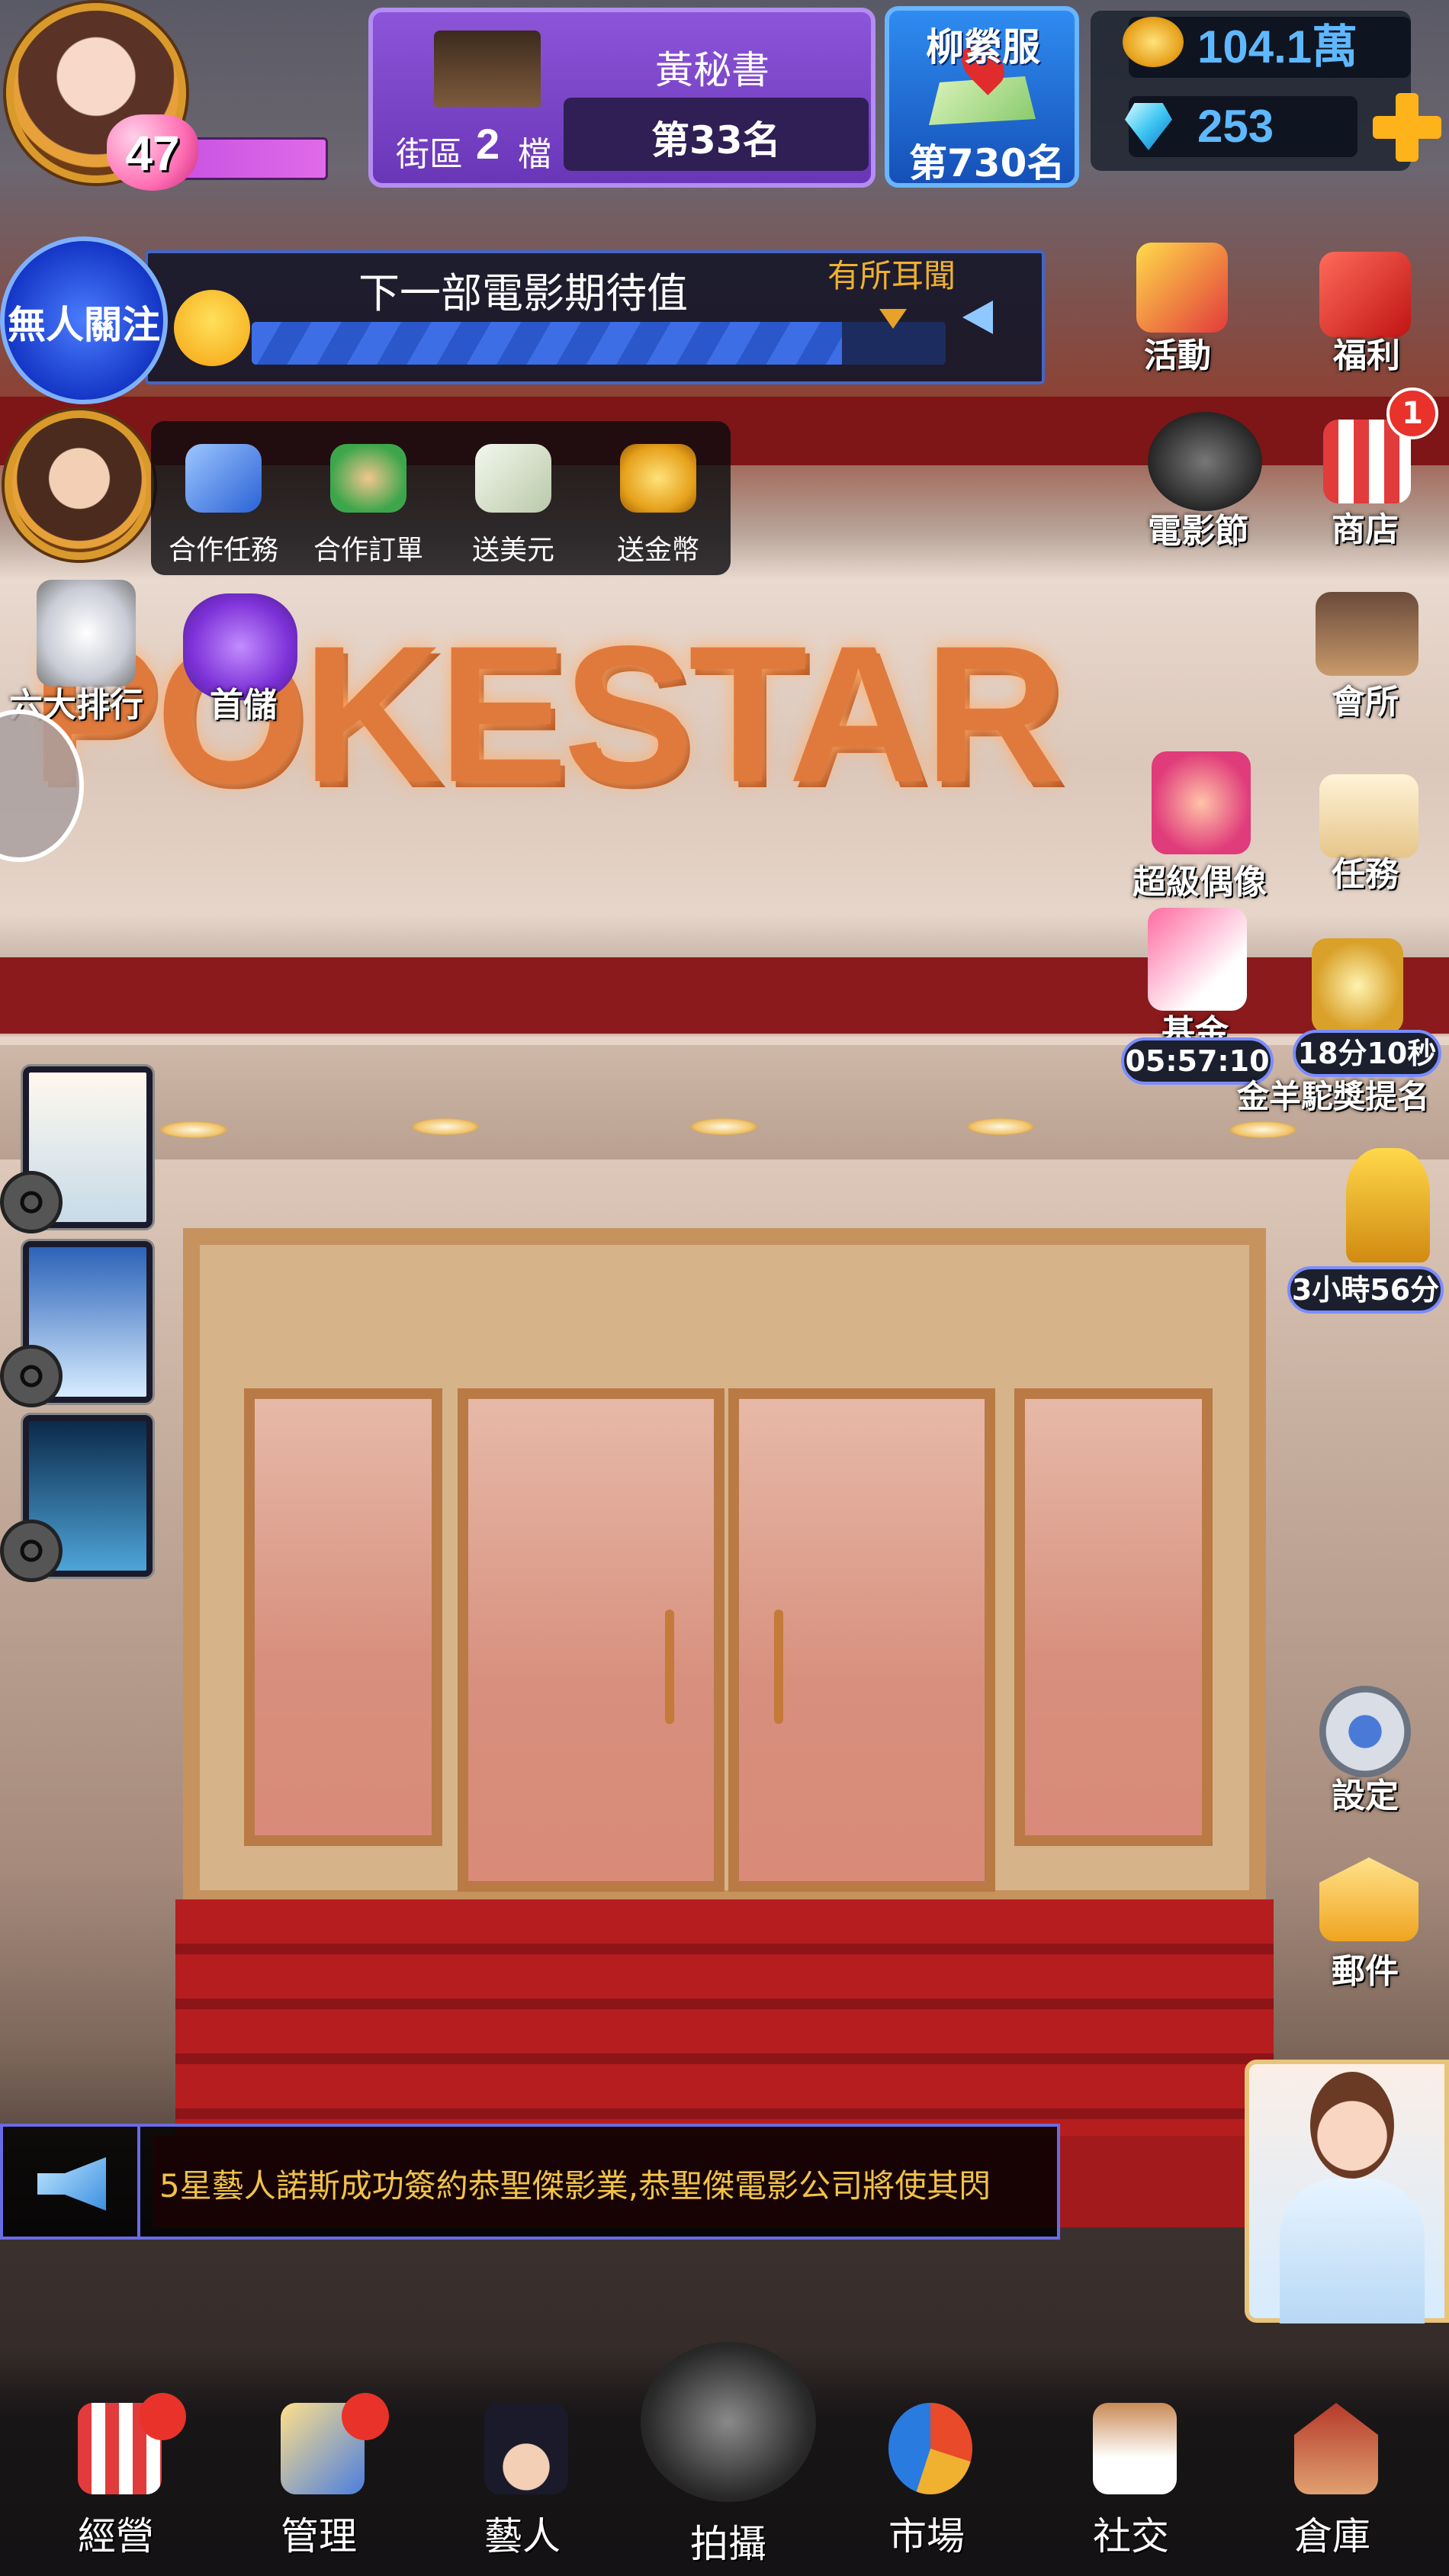 The width and height of the screenshot is (1449, 2576). I want to click on nav-label: 倉庫, so click(1332, 2536).